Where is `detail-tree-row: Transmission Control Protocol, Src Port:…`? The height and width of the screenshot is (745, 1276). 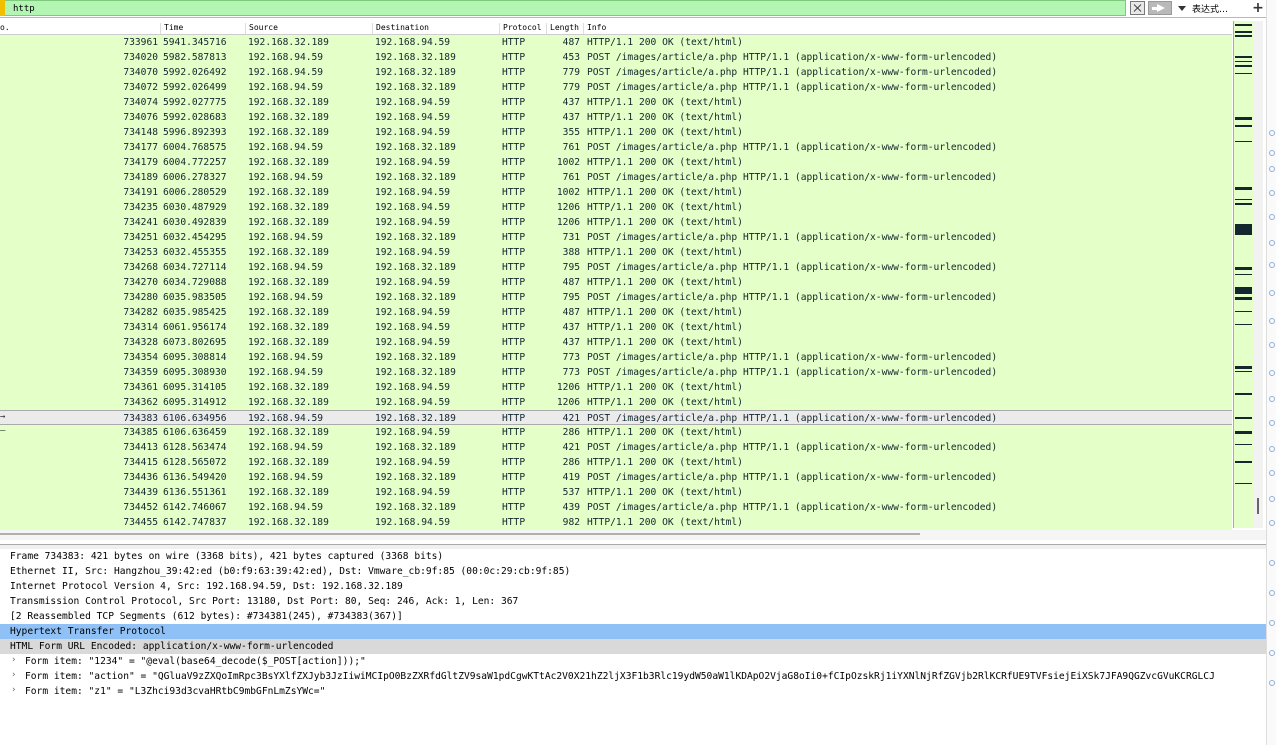 detail-tree-row: Transmission Control Protocol, Src Port:… is located at coordinates (633, 601).